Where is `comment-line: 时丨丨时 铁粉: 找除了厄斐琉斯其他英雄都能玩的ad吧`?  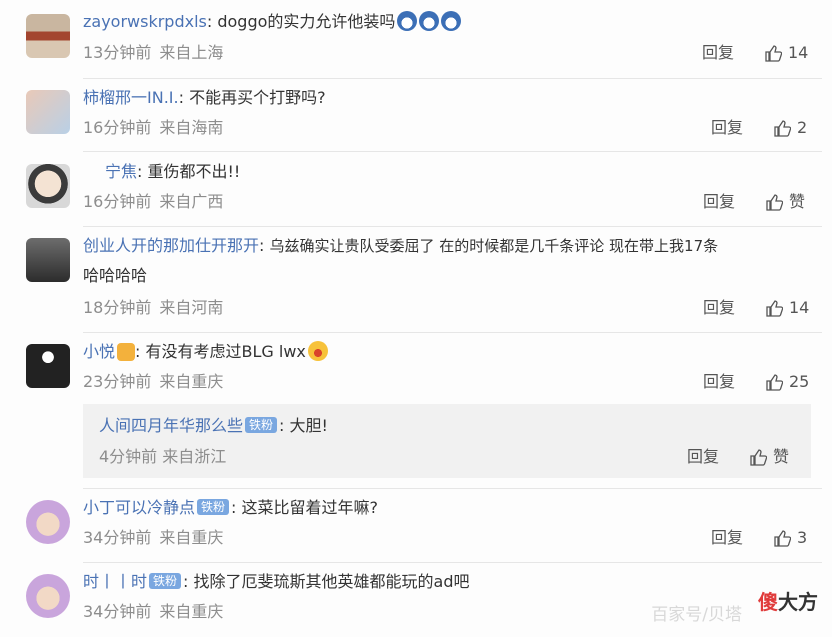 comment-line: 时丨丨时 铁粉: 找除了厄斐琉斯其他英雄都能玩的ad吧 is located at coordinates (276, 582).